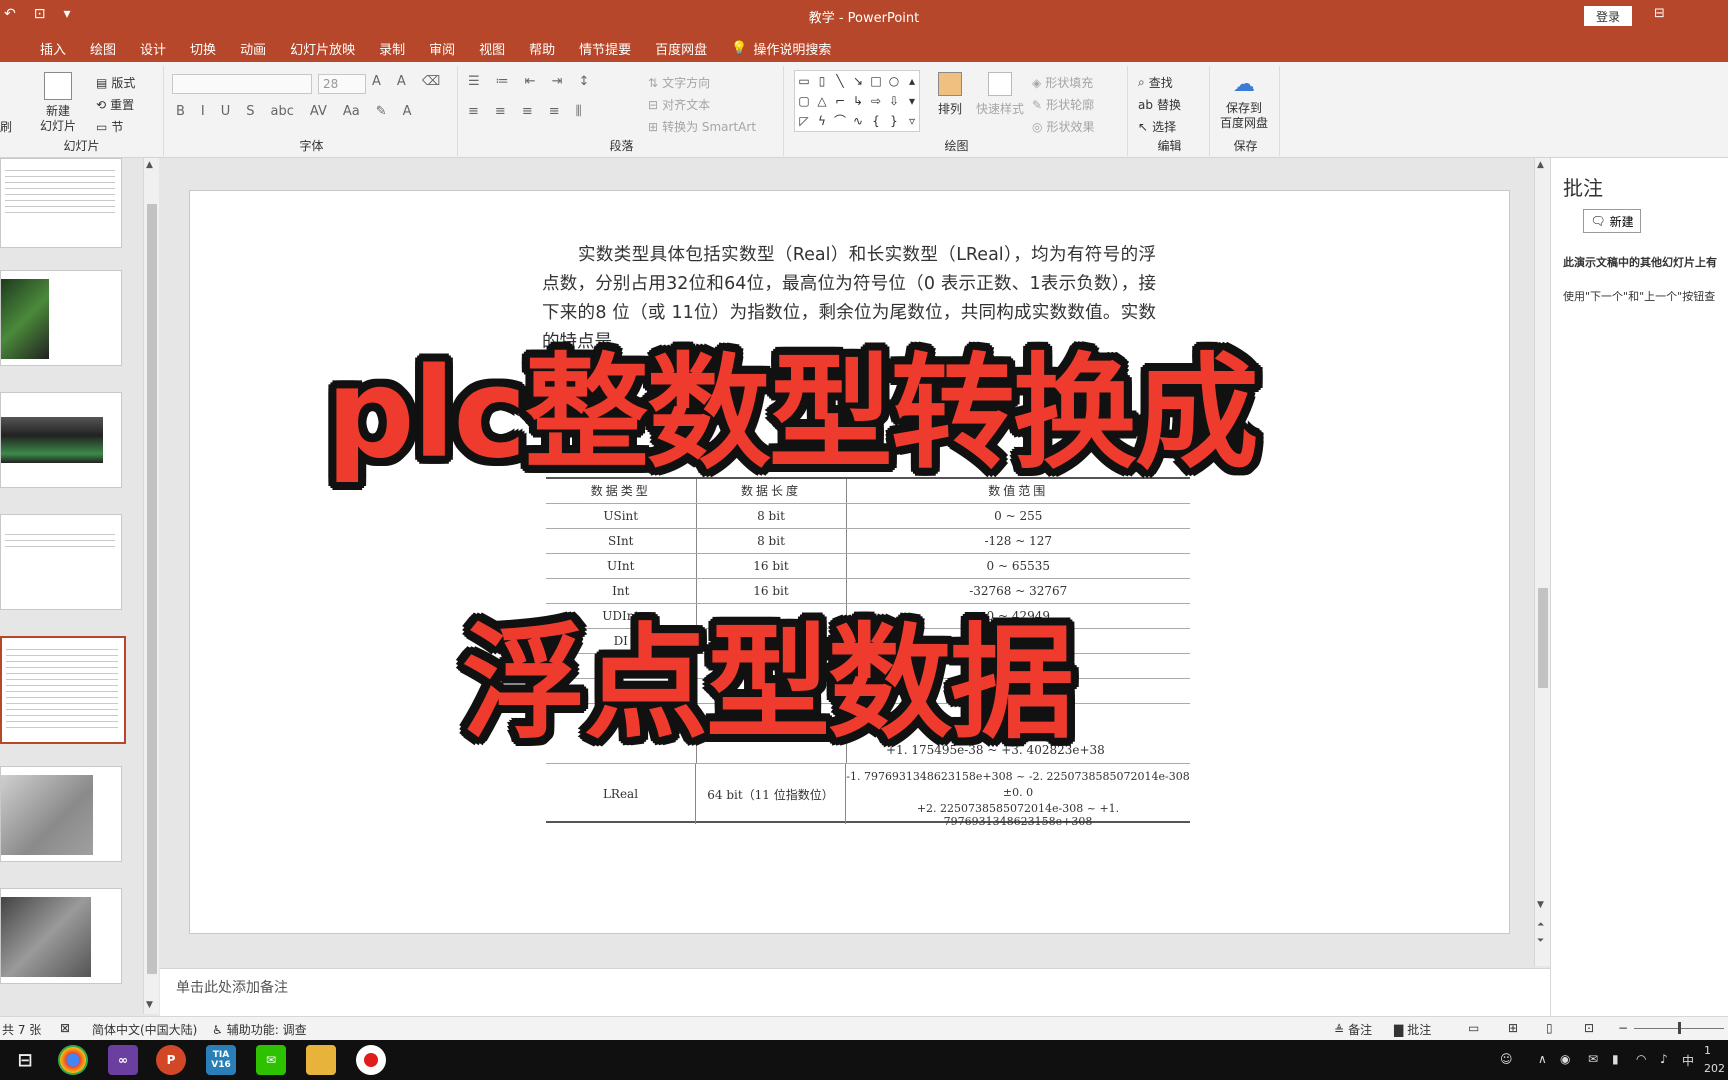  What do you see at coordinates (840, 121) in the screenshot?
I see `arc-shape-icon: ⌒` at bounding box center [840, 121].